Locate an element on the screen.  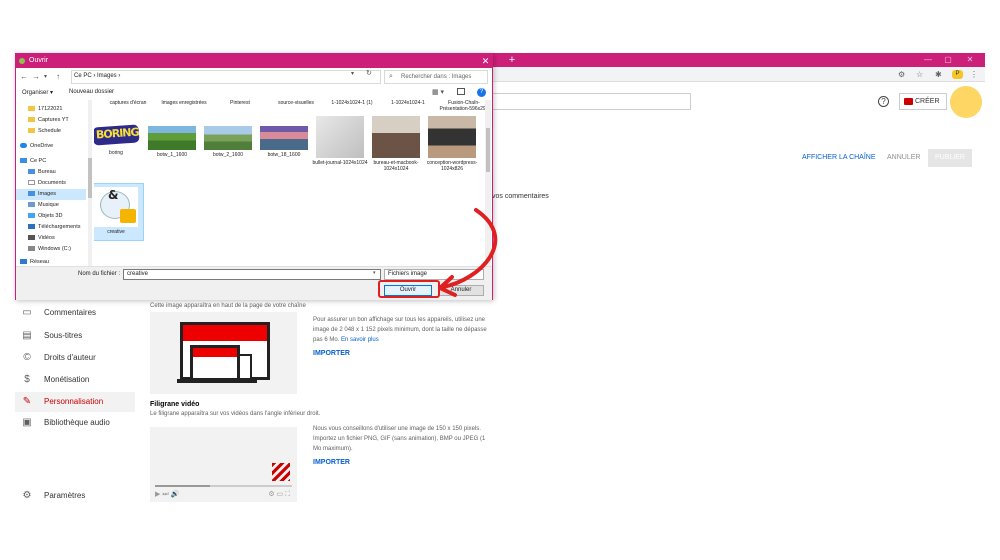
close-window-button: ✕ is located at coordinates (970, 60).